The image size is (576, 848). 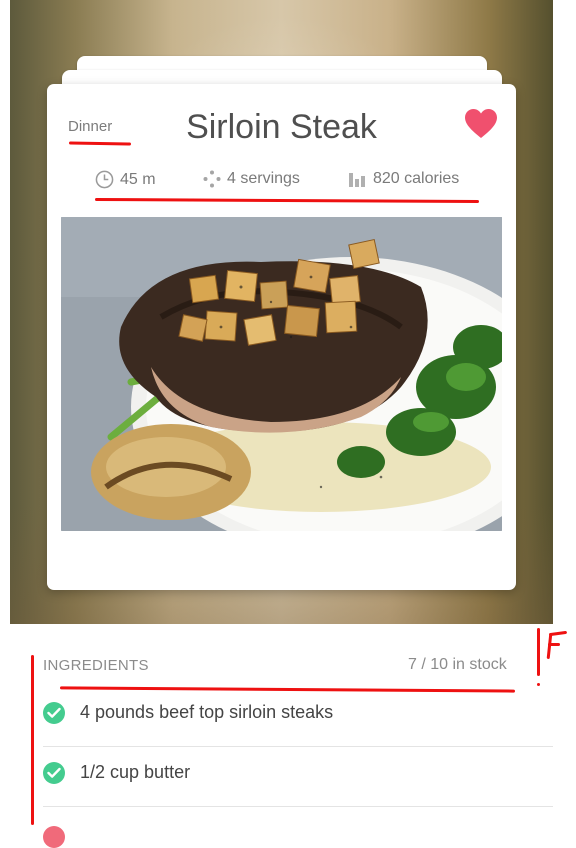 What do you see at coordinates (32, 740) in the screenshot?
I see `annotation-vertical-left` at bounding box center [32, 740].